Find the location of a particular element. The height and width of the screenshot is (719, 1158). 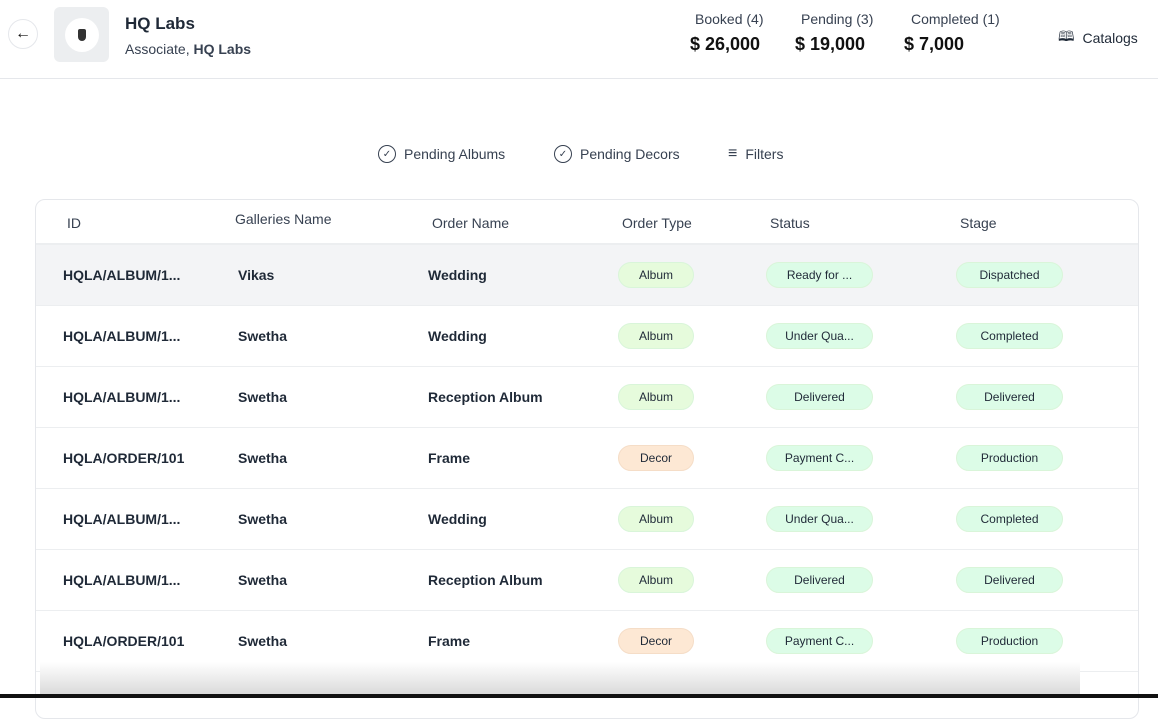

arrow-left-icon: ← is located at coordinates (23, 33).